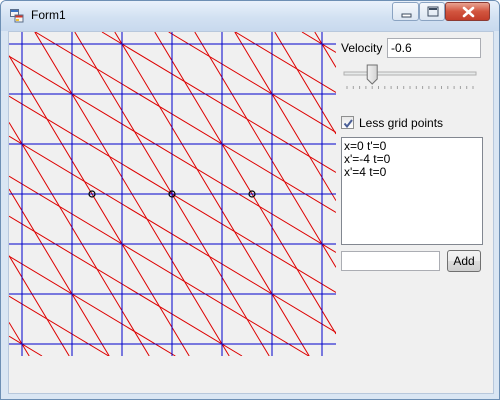 Image resolution: width=500 pixels, height=400 pixels. I want to click on slider-track, so click(410, 73).